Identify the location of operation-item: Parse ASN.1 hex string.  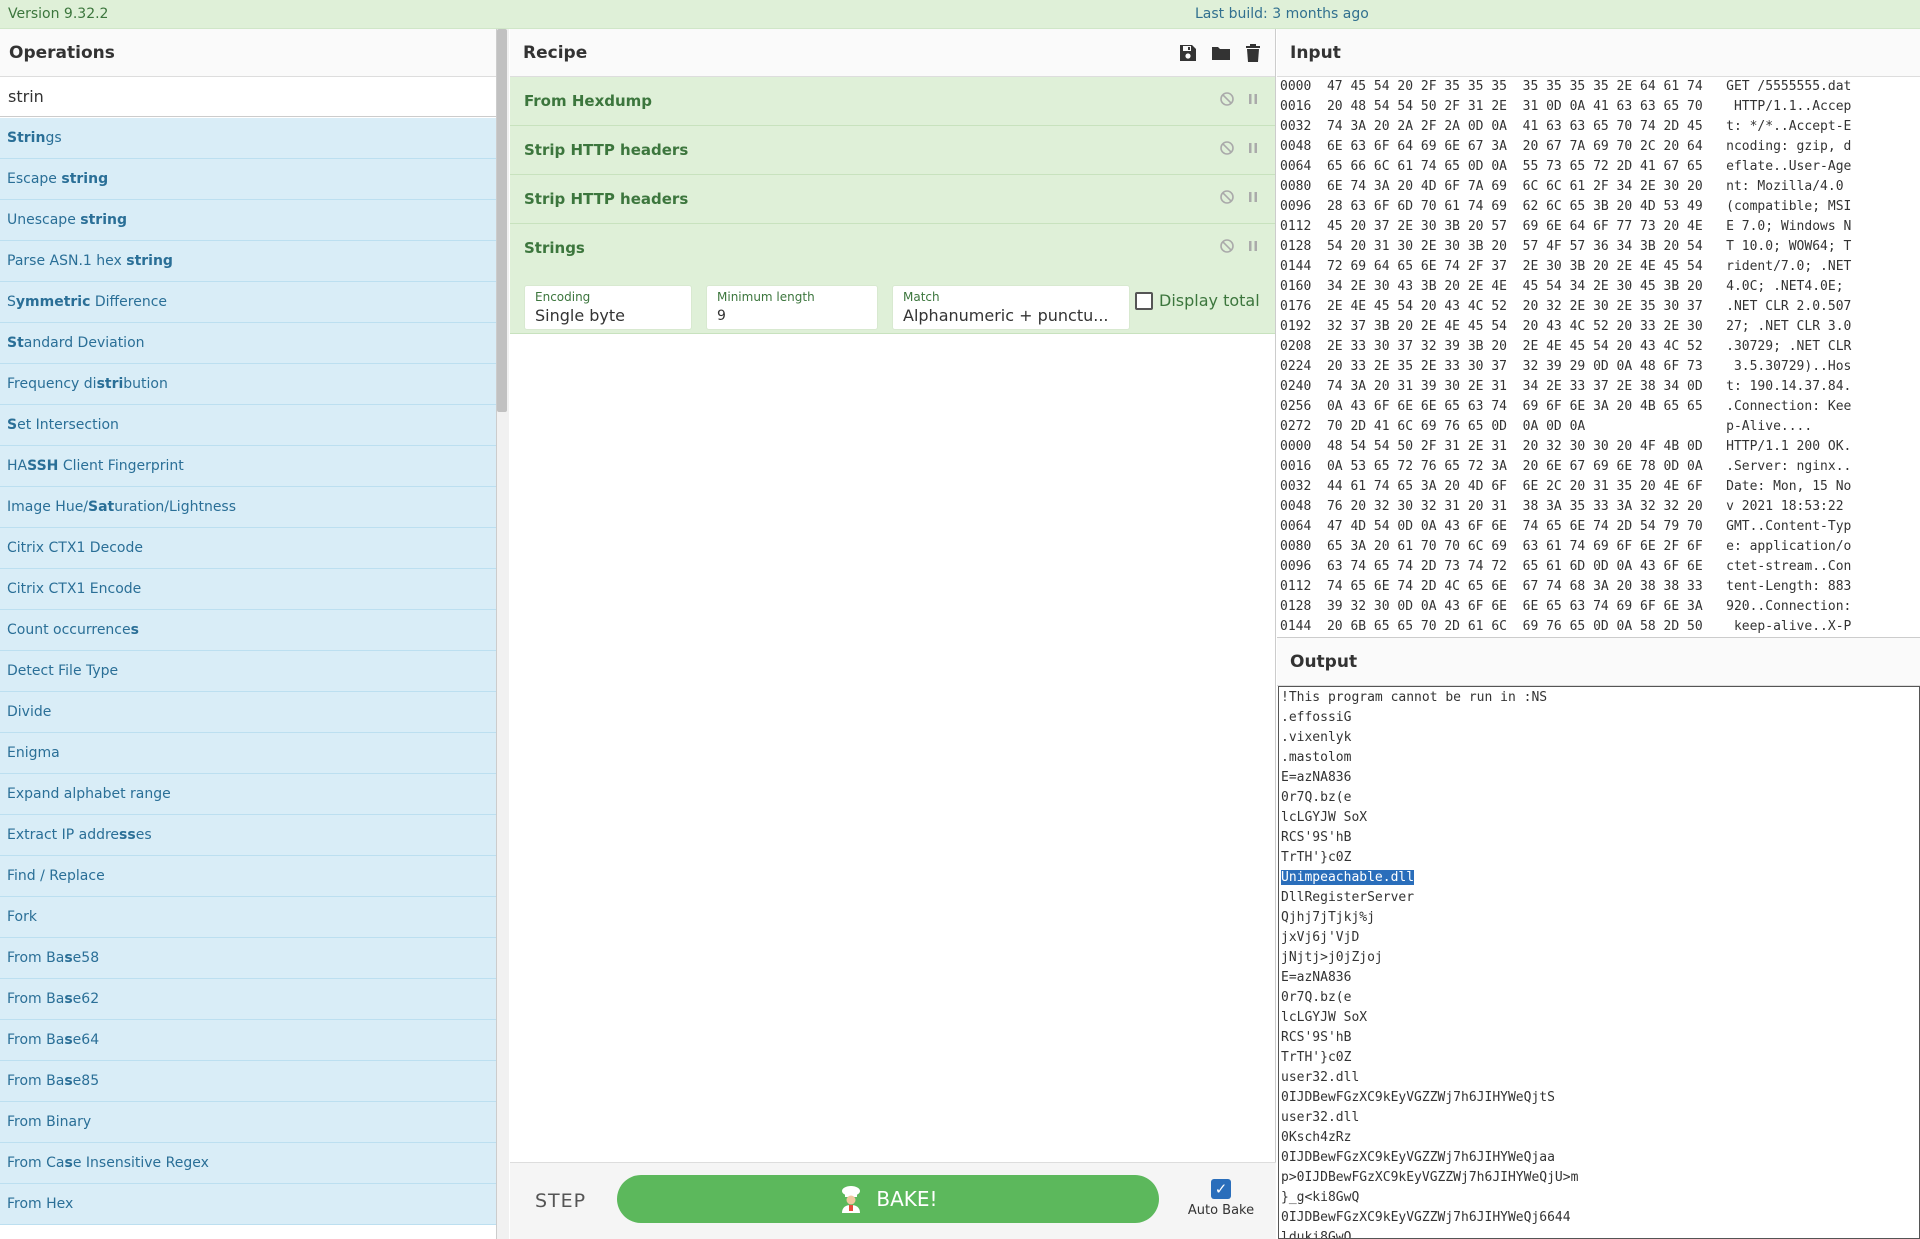
(248, 261).